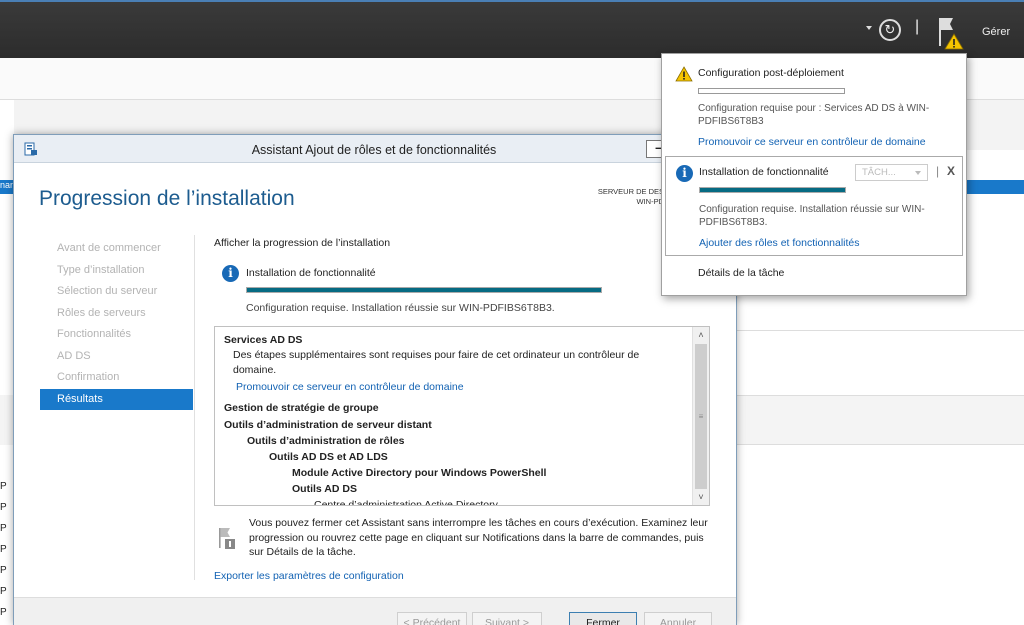 This screenshot has height=625, width=1024. I want to click on server-manager-right-grey-band, so click(880, 420).